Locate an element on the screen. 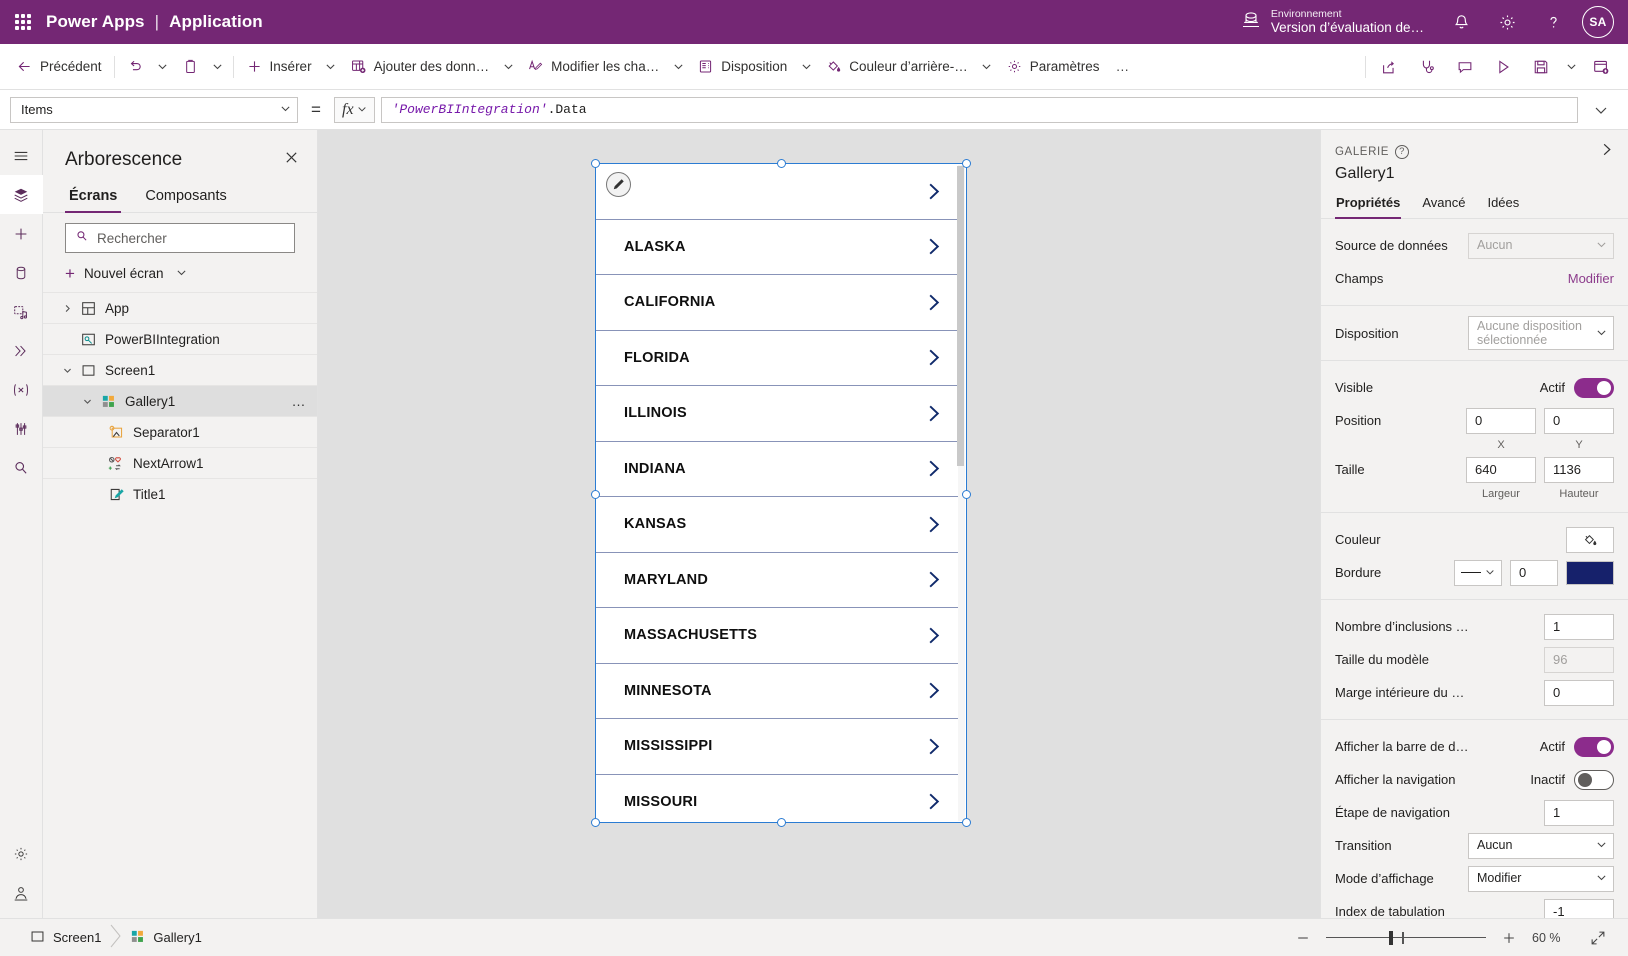 The width and height of the screenshot is (1628, 956). comments-icon is located at coordinates (1465, 67).